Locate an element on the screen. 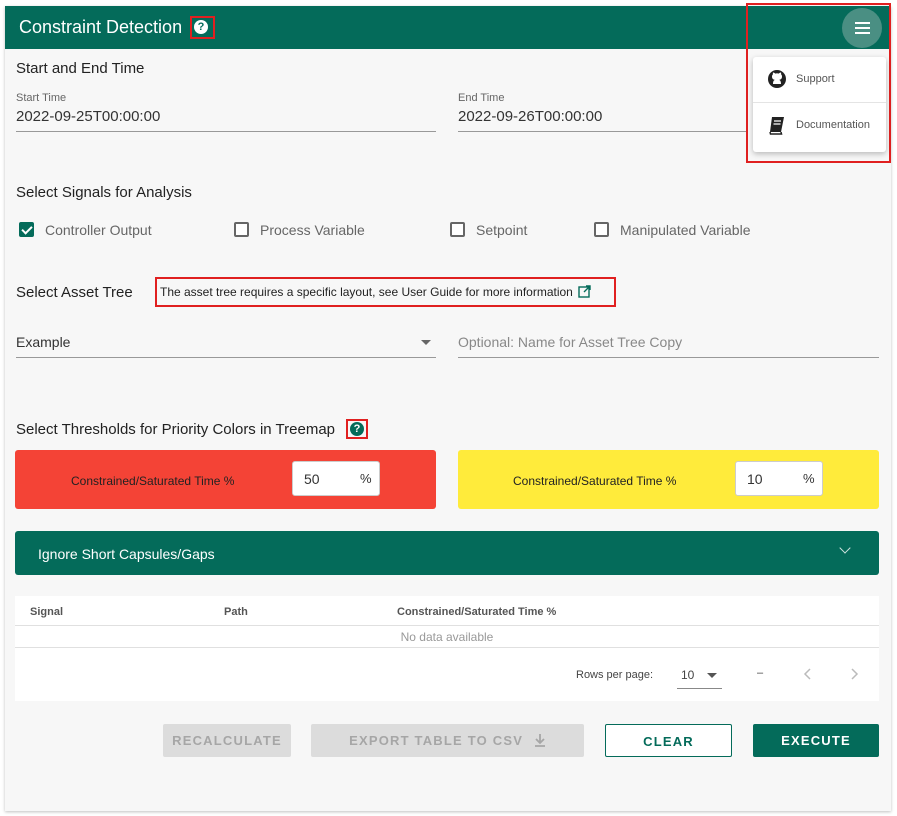 The image size is (897, 816). recalculate-button: RECALCULATE is located at coordinates (227, 740).